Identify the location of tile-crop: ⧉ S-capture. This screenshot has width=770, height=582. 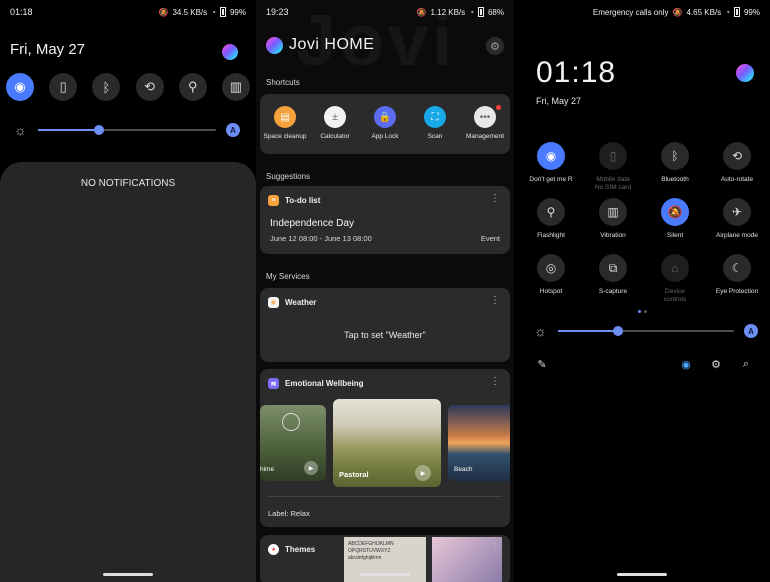
(613, 275).